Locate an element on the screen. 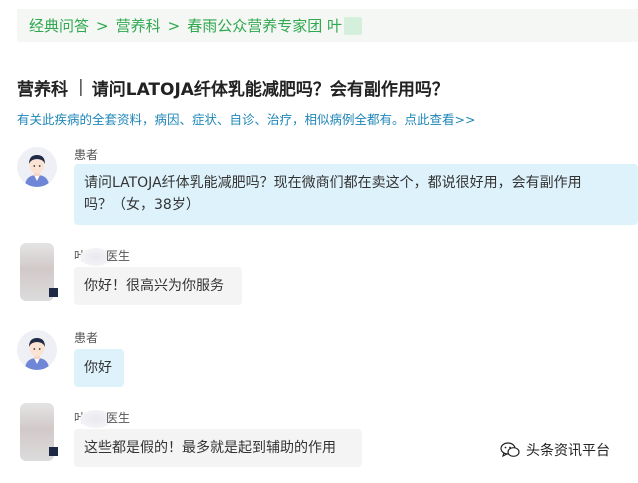 The height and width of the screenshot is (483, 638). message-text: 你好 is located at coordinates (98, 368).